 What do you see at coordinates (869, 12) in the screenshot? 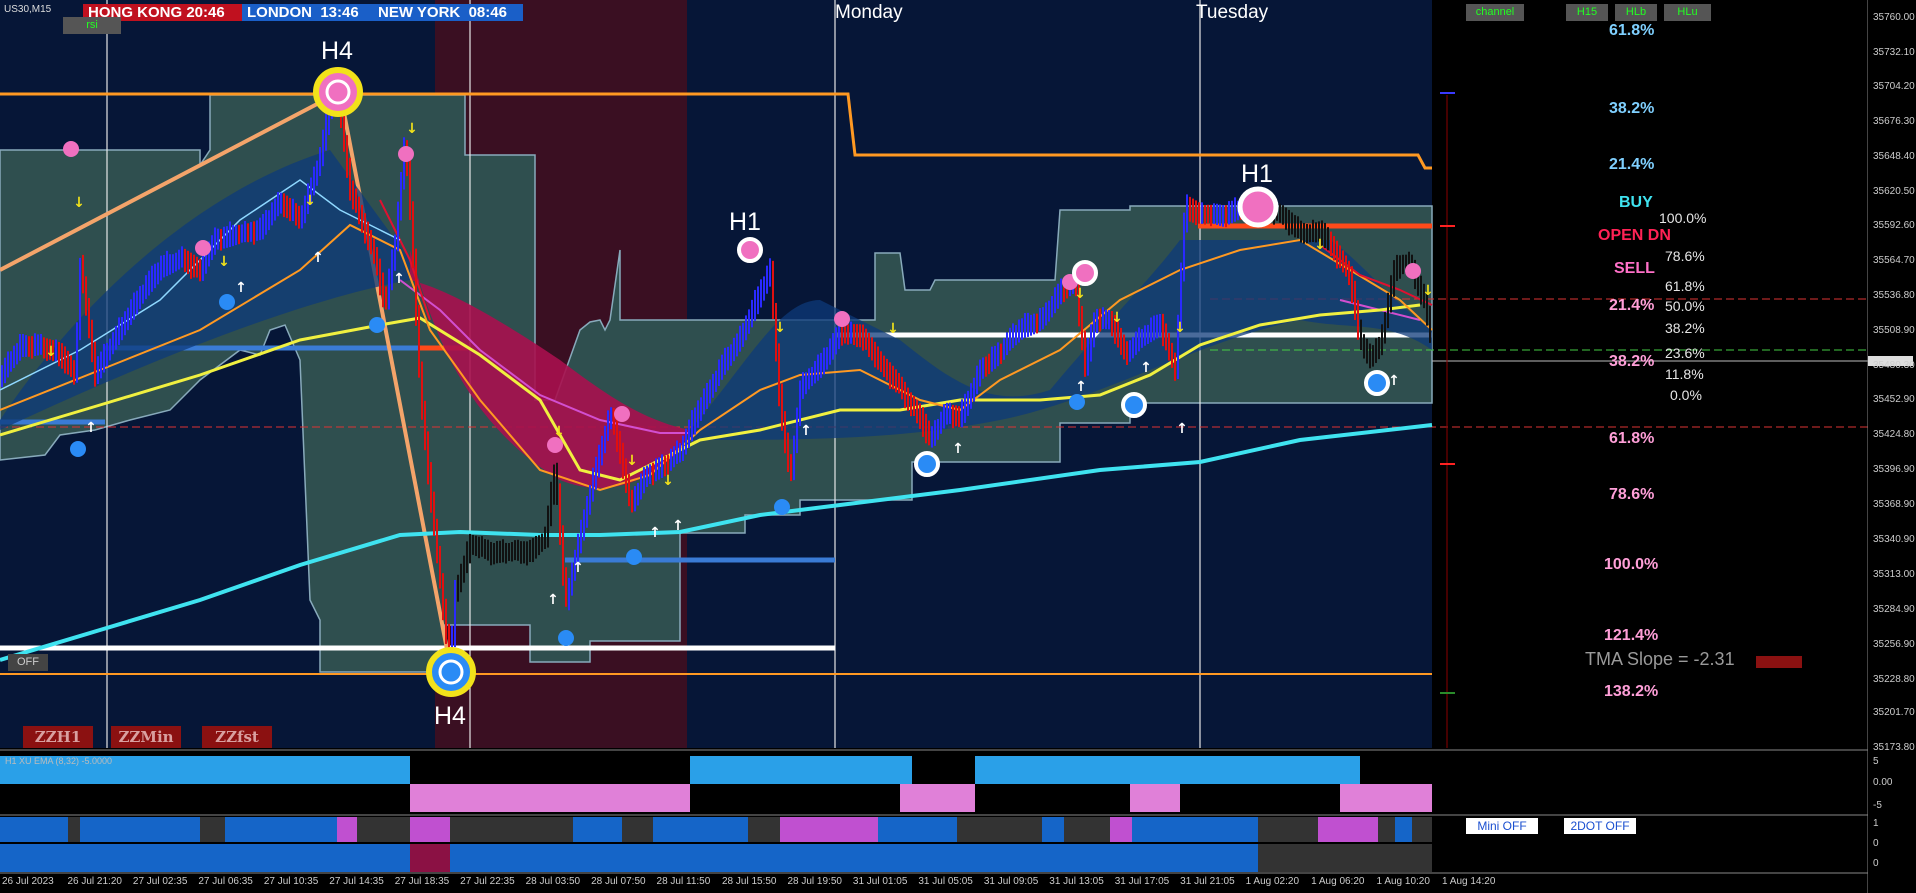
I see `day-label-monday: Monday` at bounding box center [869, 12].